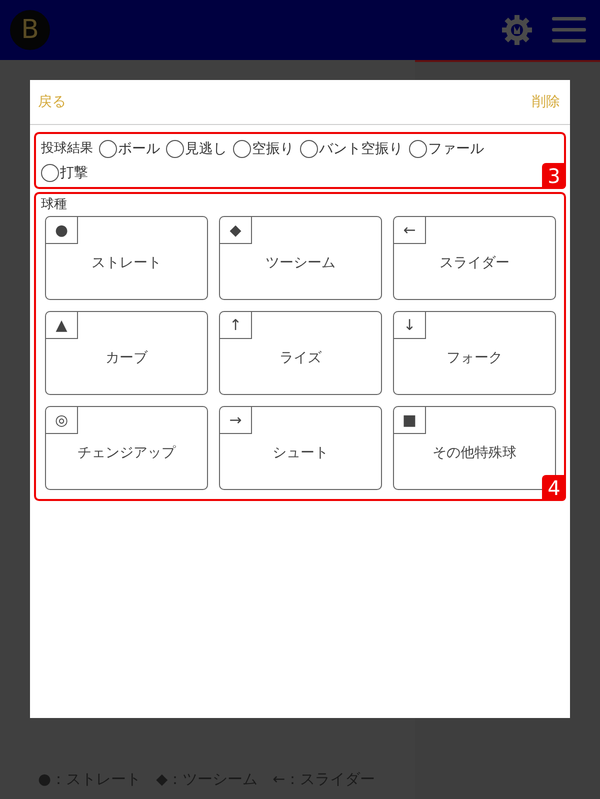 Image resolution: width=600 pixels, height=799 pixels. What do you see at coordinates (554, 488) in the screenshot?
I see `annotation-badge: 4` at bounding box center [554, 488].